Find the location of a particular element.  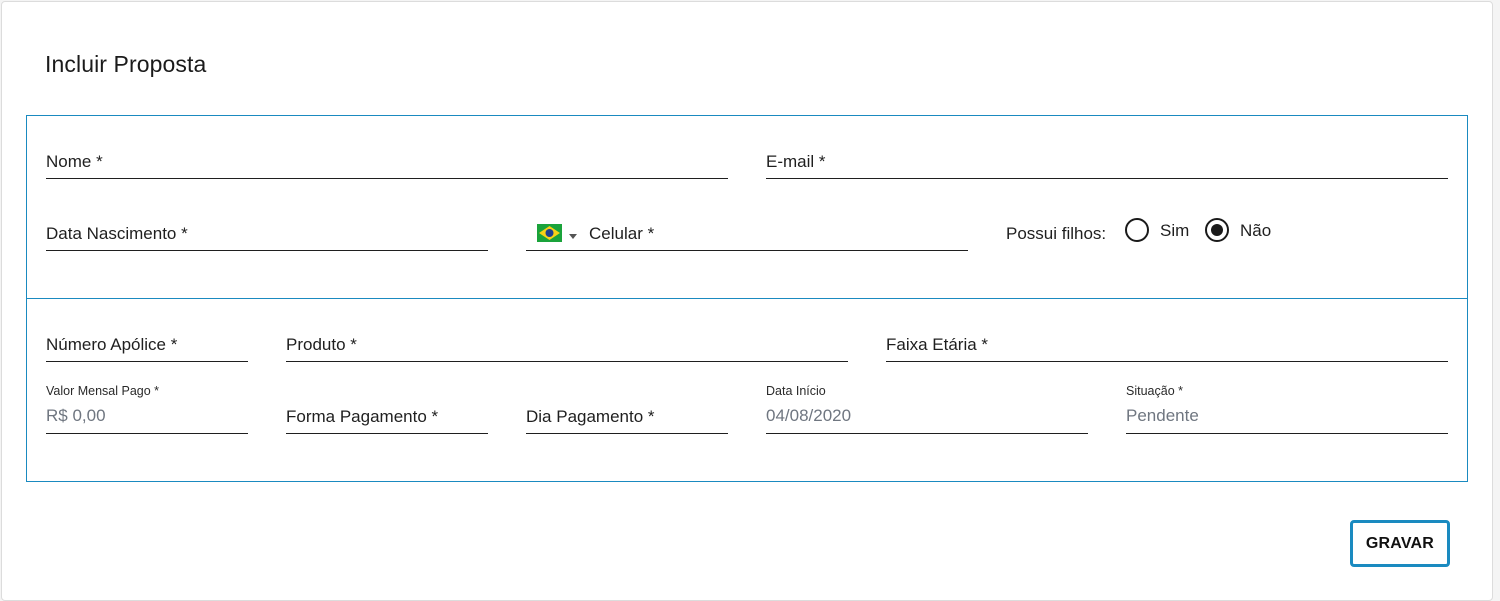

radio-nao-label: Não is located at coordinates (1255, 231).